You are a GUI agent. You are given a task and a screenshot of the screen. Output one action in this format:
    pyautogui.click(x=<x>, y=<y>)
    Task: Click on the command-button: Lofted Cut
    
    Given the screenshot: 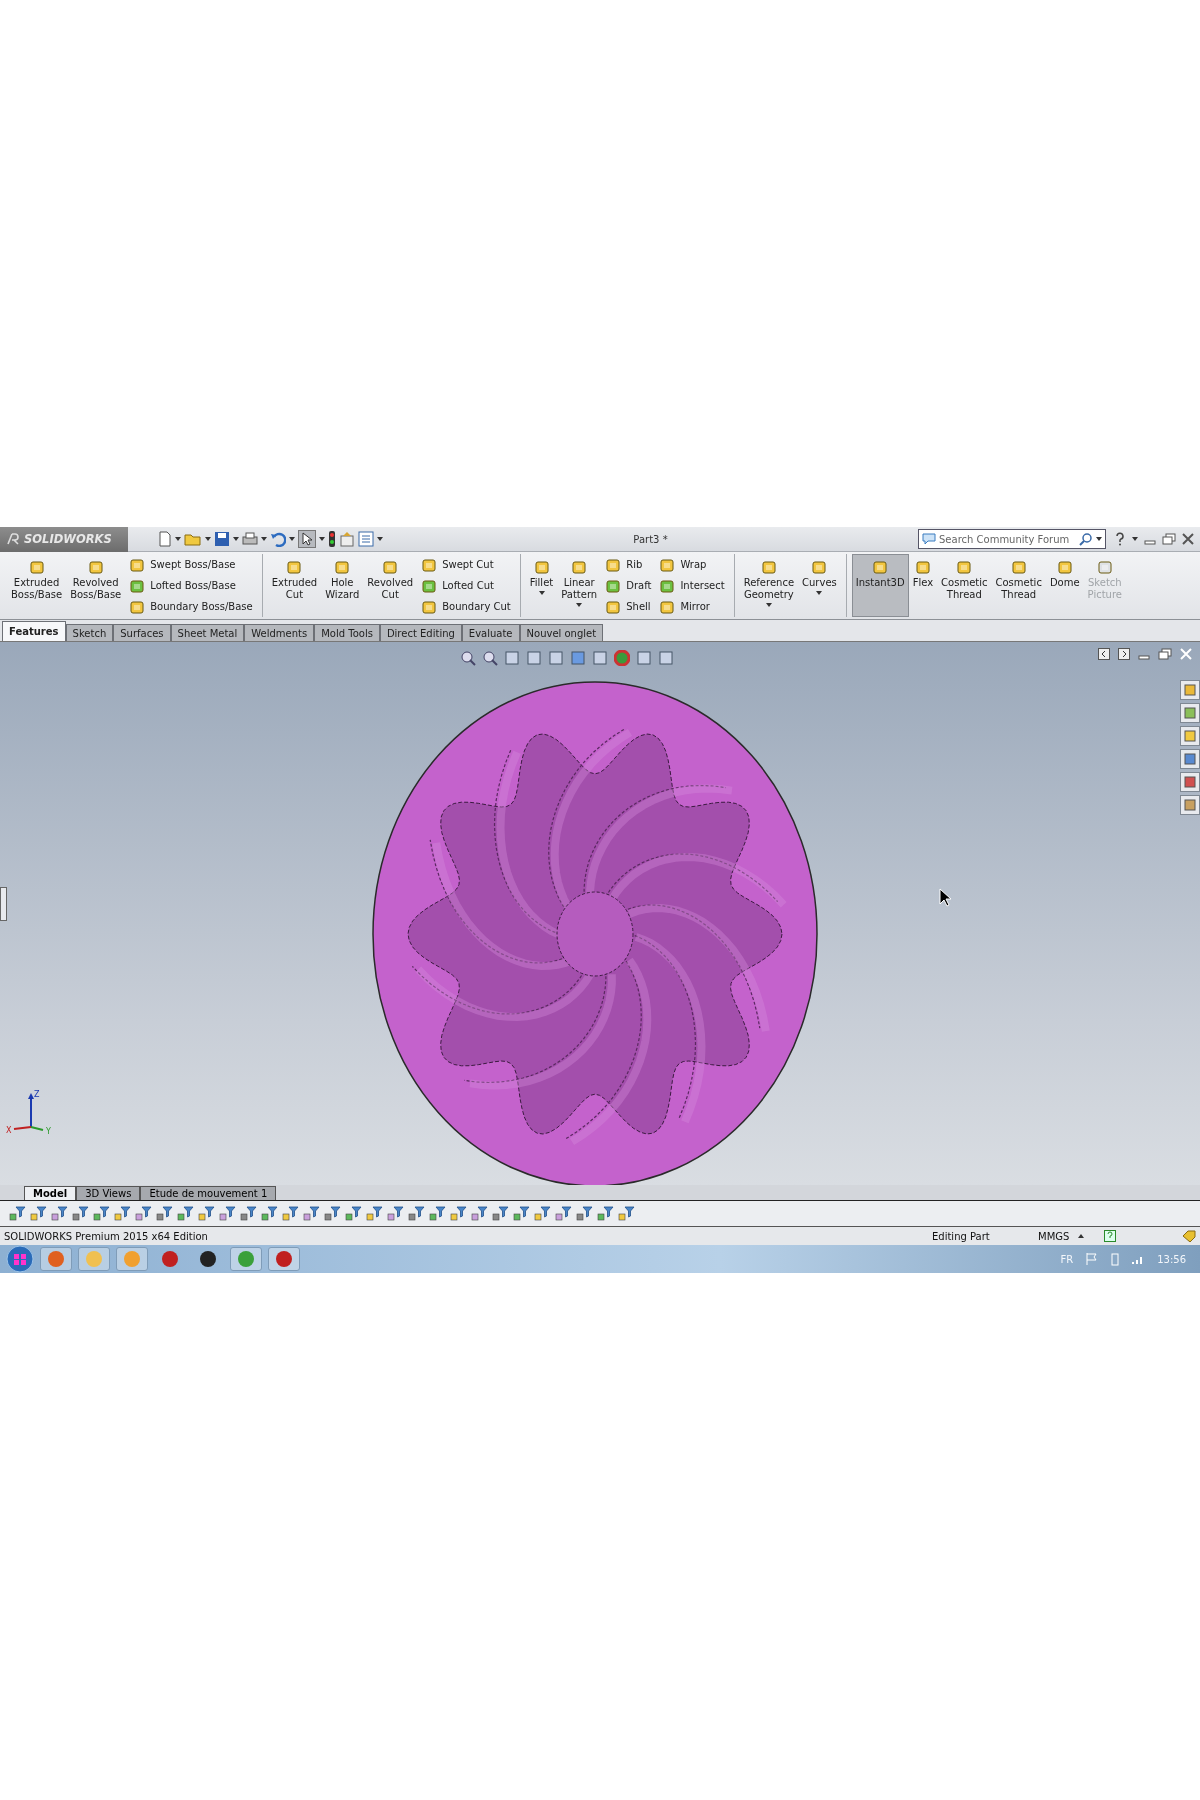 What is the action you would take?
    pyautogui.click(x=466, y=585)
    